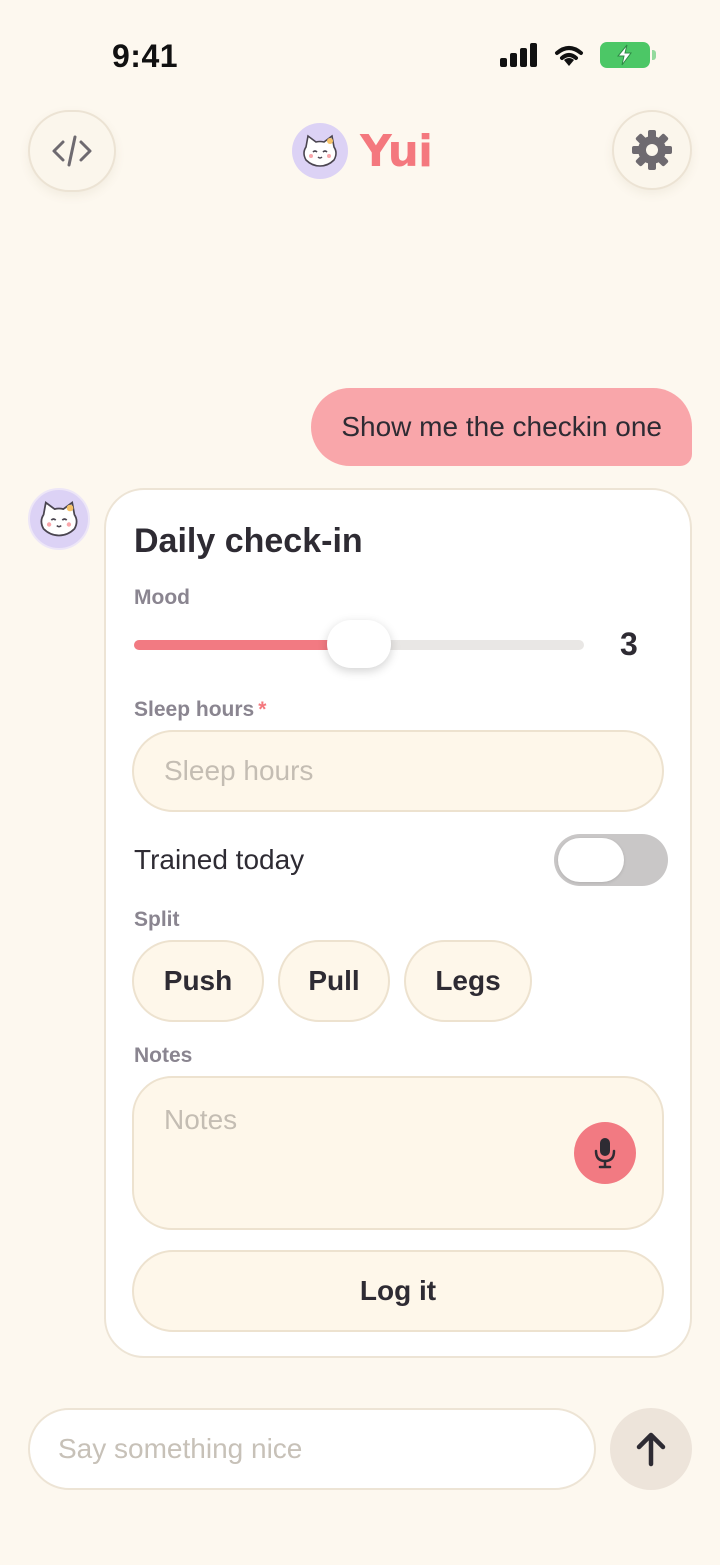  Describe the element at coordinates (163, 1055) in the screenshot. I see `notes-label: Notes` at that location.